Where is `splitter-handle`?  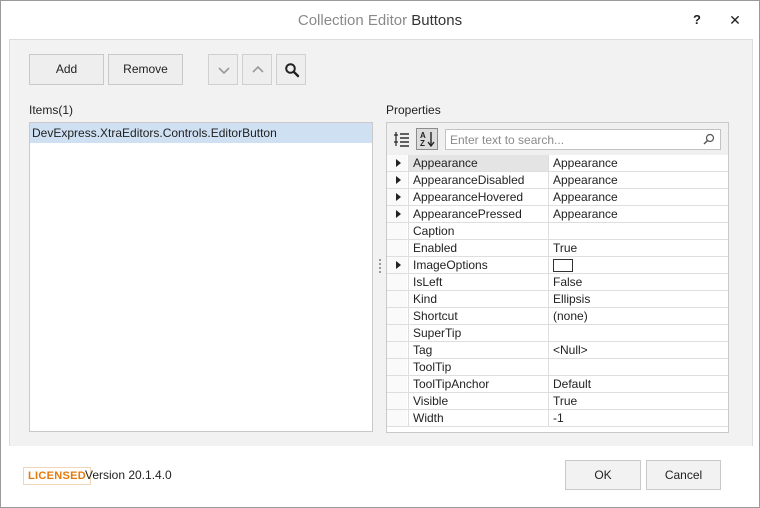
splitter-handle is located at coordinates (380, 267).